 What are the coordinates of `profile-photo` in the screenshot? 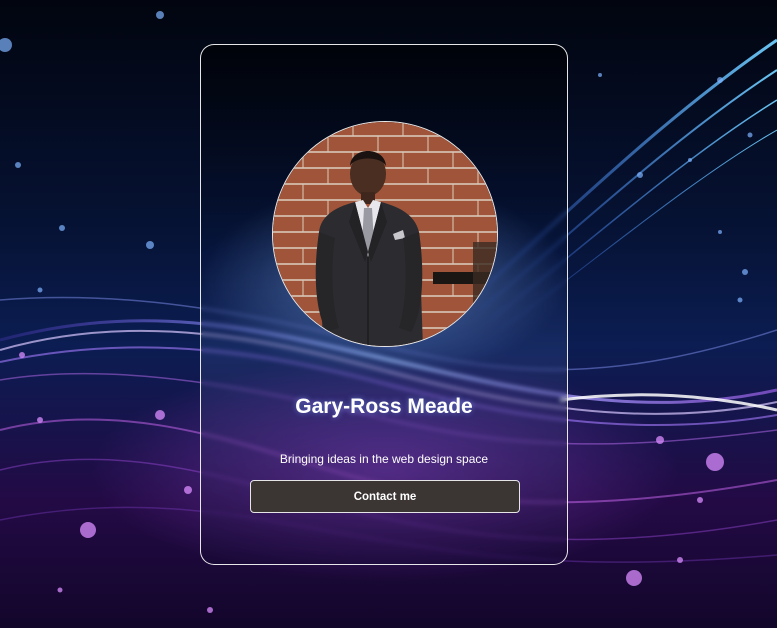 It's located at (385, 234).